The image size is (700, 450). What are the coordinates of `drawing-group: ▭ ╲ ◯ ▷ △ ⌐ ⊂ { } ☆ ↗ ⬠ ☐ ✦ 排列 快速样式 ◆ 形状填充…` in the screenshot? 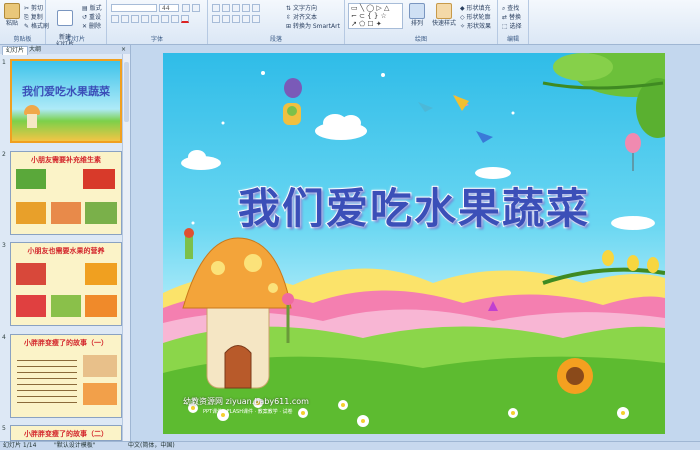 It's located at (421, 22).